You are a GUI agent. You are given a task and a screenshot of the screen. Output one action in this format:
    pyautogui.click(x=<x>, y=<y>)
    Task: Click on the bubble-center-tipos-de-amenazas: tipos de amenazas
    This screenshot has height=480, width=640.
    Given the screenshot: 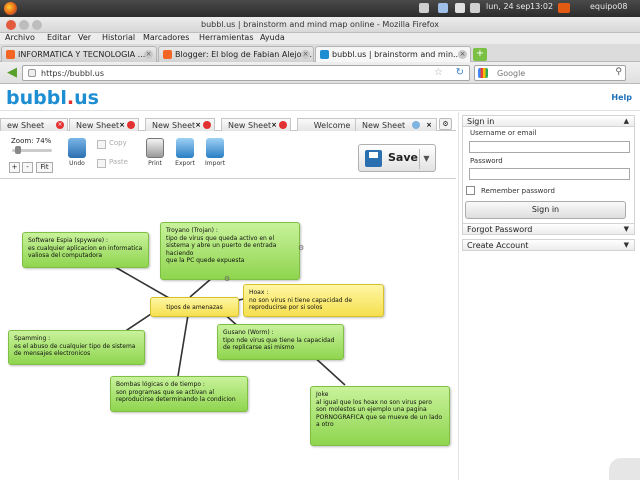 What is the action you would take?
    pyautogui.click(x=194, y=307)
    